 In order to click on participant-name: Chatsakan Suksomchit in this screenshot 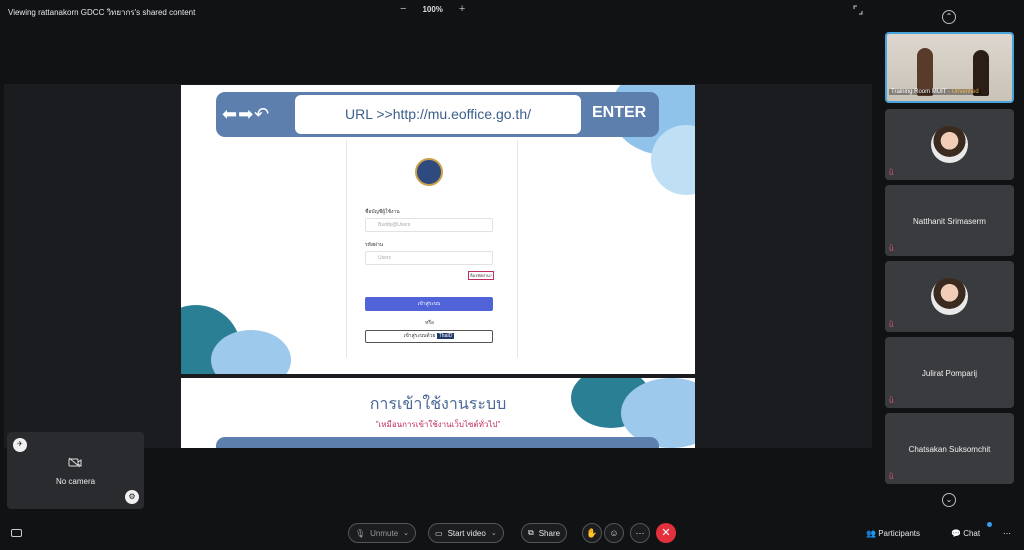, I will do `click(949, 449)`.